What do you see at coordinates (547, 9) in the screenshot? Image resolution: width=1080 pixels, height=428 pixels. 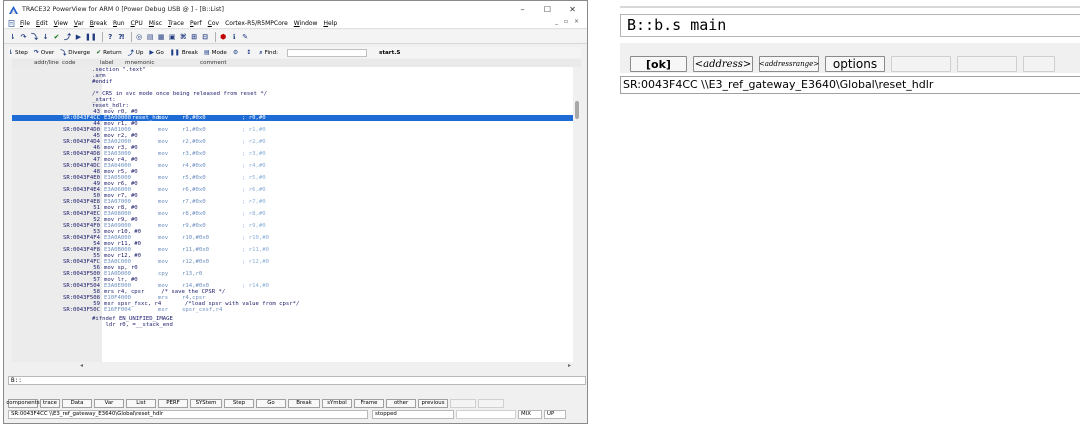 I see `maximize-button: ☐` at bounding box center [547, 9].